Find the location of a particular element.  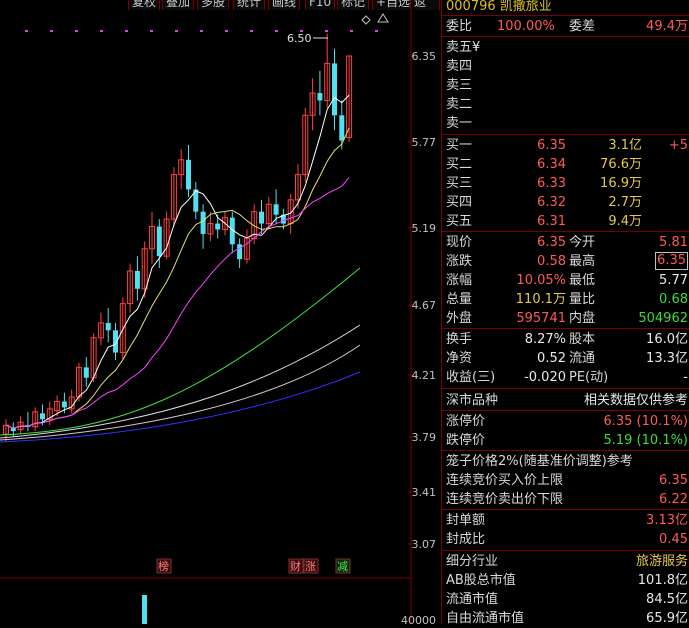

price-tick-label: 3.79 is located at coordinates (424, 437).